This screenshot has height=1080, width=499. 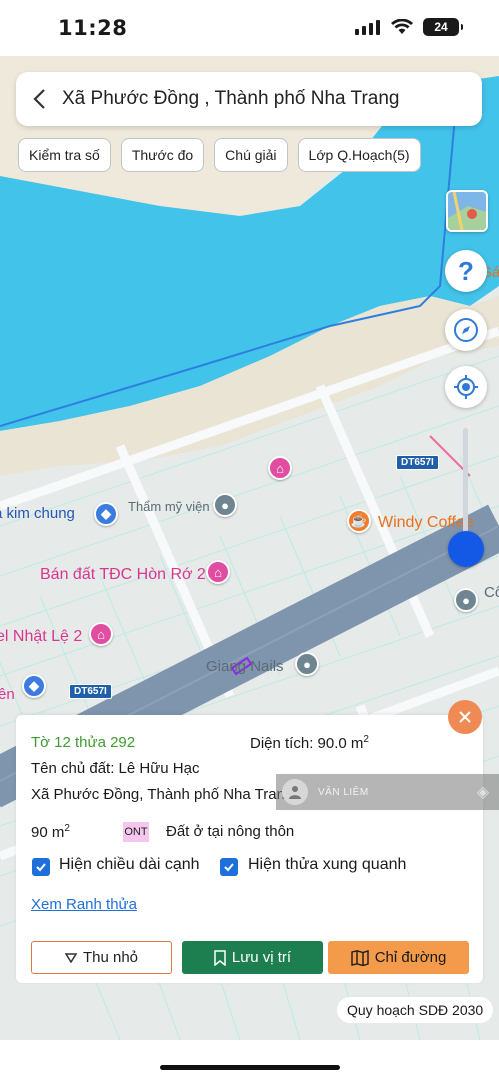 What do you see at coordinates (129, 865) in the screenshot?
I see `checkbox-edge-lengths-label: Hiện chiều dài cạnh` at bounding box center [129, 865].